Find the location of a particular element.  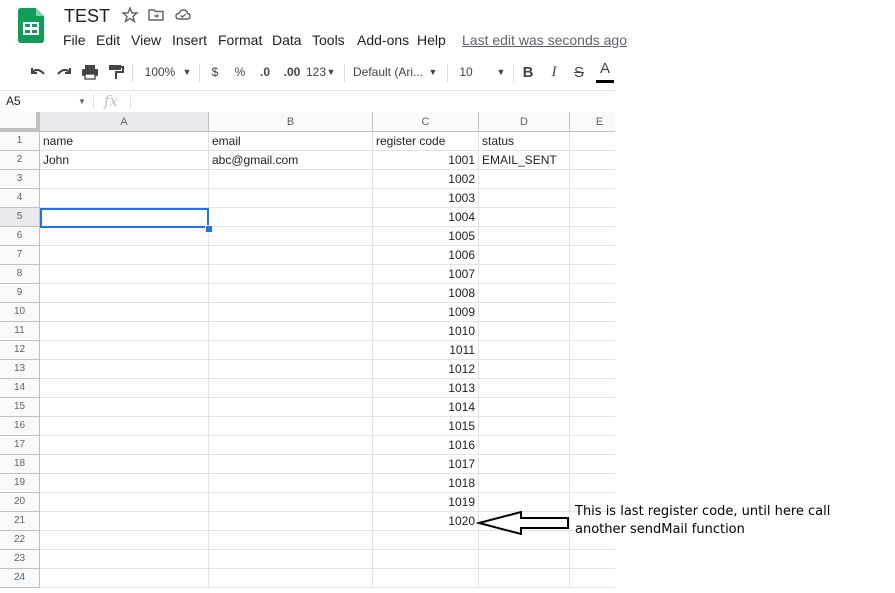

cell-b5 is located at coordinates (291, 217).